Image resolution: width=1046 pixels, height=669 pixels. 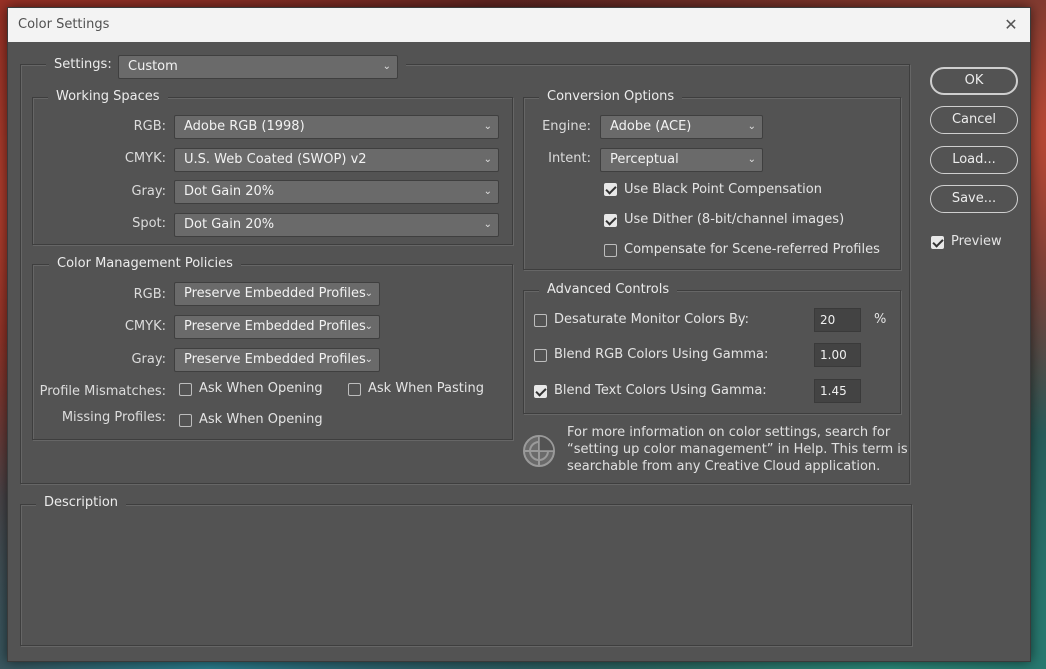 What do you see at coordinates (608, 289) in the screenshot?
I see `advanced-title: Advanced Controls` at bounding box center [608, 289].